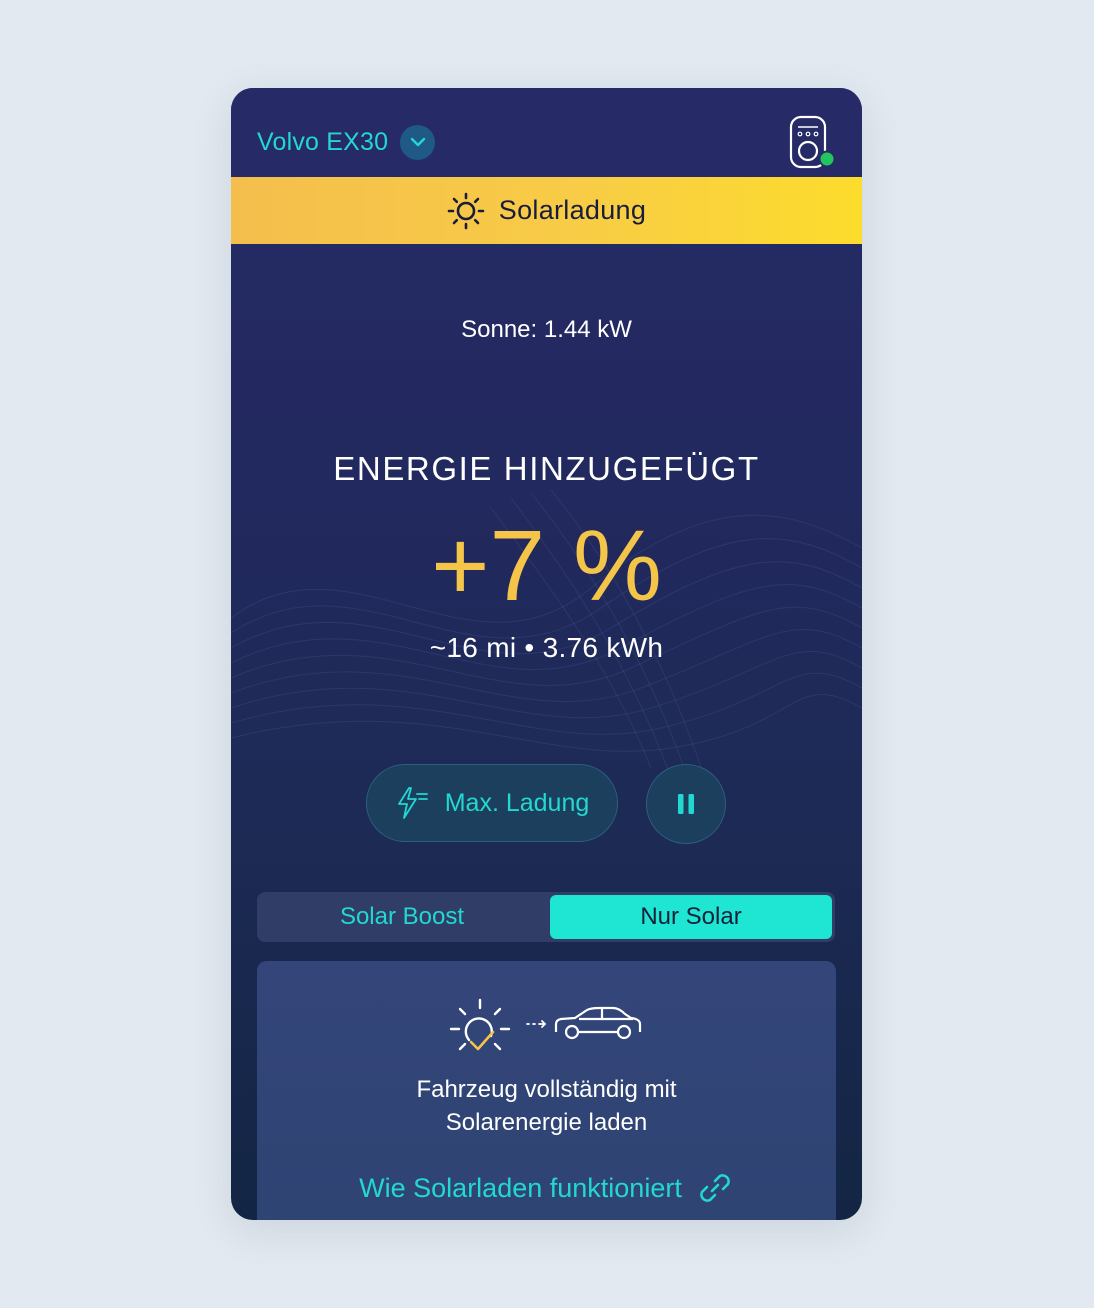 The height and width of the screenshot is (1308, 1094). I want to click on chevron-down-icon, so click(418, 142).